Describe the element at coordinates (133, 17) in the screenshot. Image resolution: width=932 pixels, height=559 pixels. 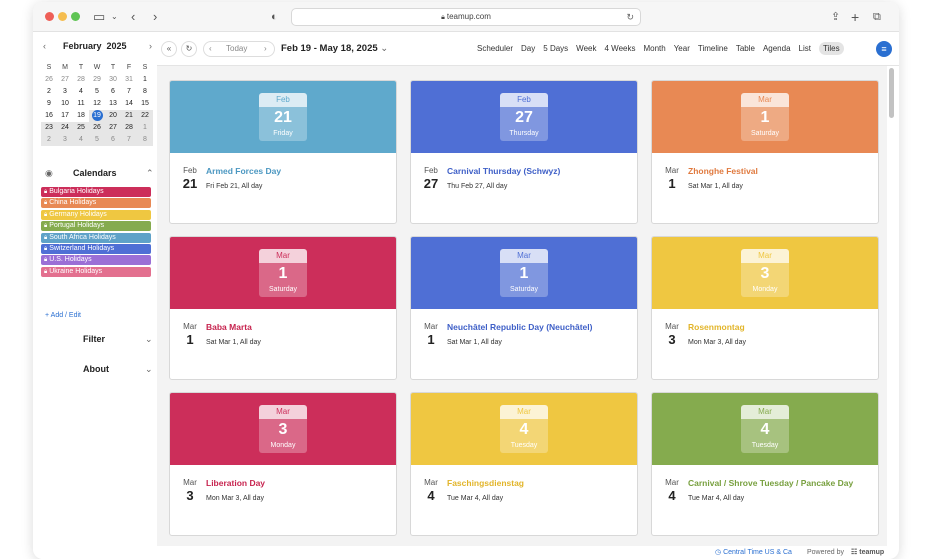
I see `back-icon: ‹` at that location.